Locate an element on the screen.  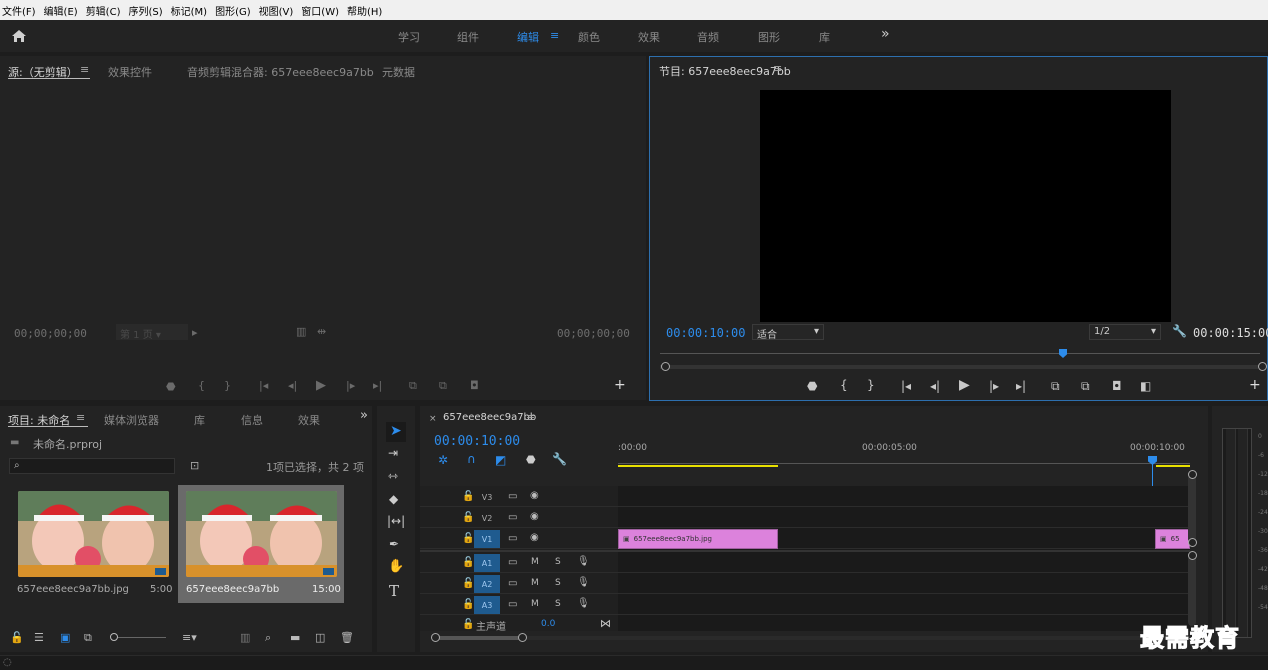
work-area-bar-end is located at coordinates (1173, 466).